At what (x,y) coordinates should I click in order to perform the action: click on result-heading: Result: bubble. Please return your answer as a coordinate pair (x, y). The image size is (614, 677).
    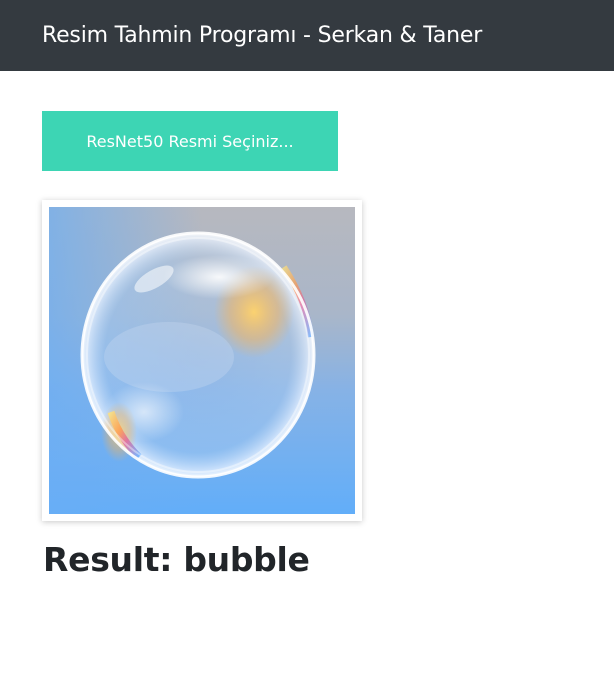
    Looking at the image, I should click on (176, 559).